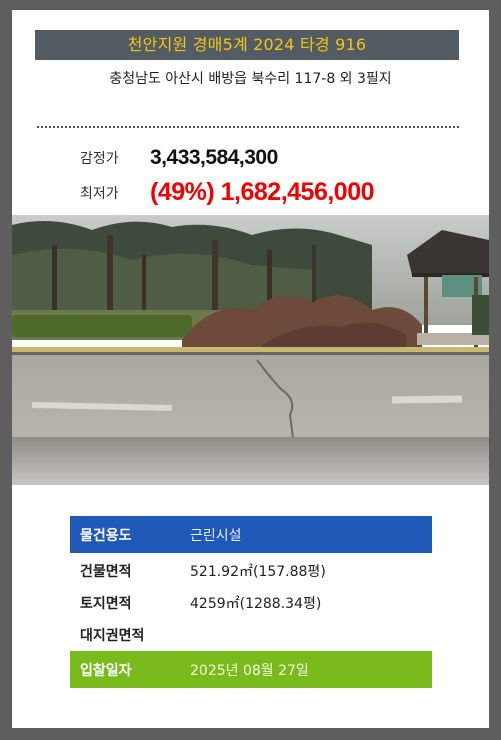 The width and height of the screenshot is (501, 740). Describe the element at coordinates (258, 572) in the screenshot. I see `building-area-value: 521.92㎡(157.88평)` at that location.